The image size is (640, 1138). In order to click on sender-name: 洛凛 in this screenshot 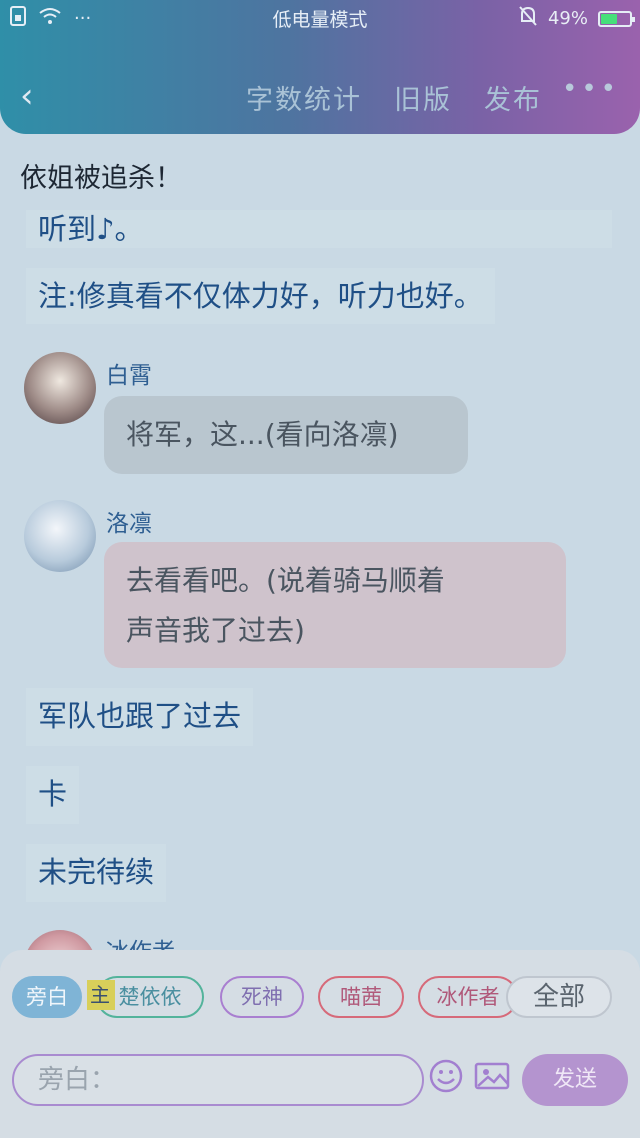, I will do `click(129, 524)`.